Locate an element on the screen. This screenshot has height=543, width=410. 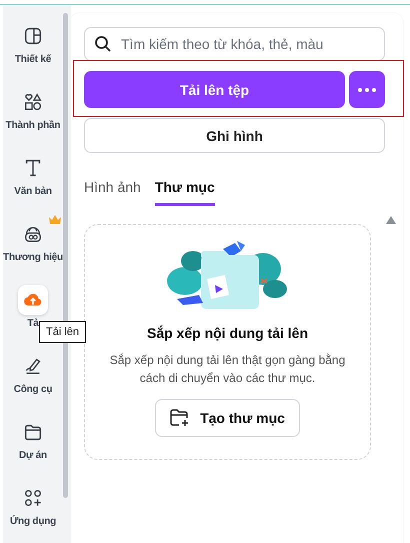
sidebar-label: Thành phần is located at coordinates (33, 125).